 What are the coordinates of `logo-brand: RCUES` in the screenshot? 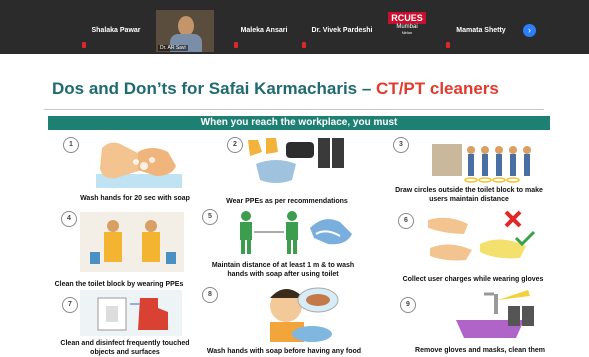 It's located at (407, 18).